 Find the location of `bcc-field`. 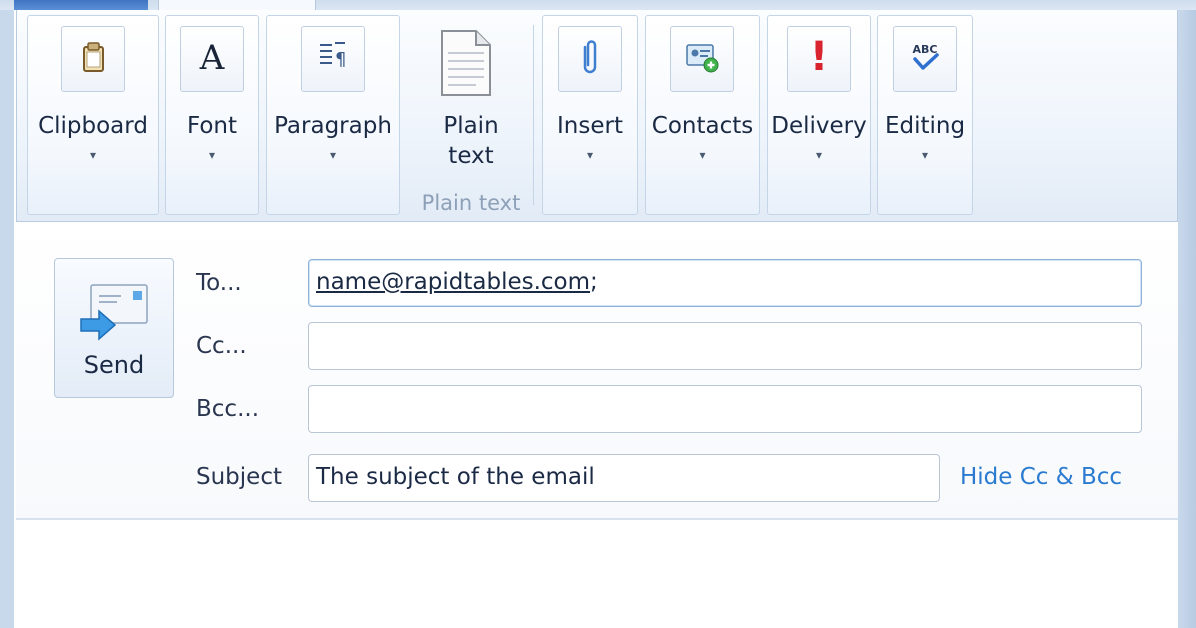

bcc-field is located at coordinates (725, 409).